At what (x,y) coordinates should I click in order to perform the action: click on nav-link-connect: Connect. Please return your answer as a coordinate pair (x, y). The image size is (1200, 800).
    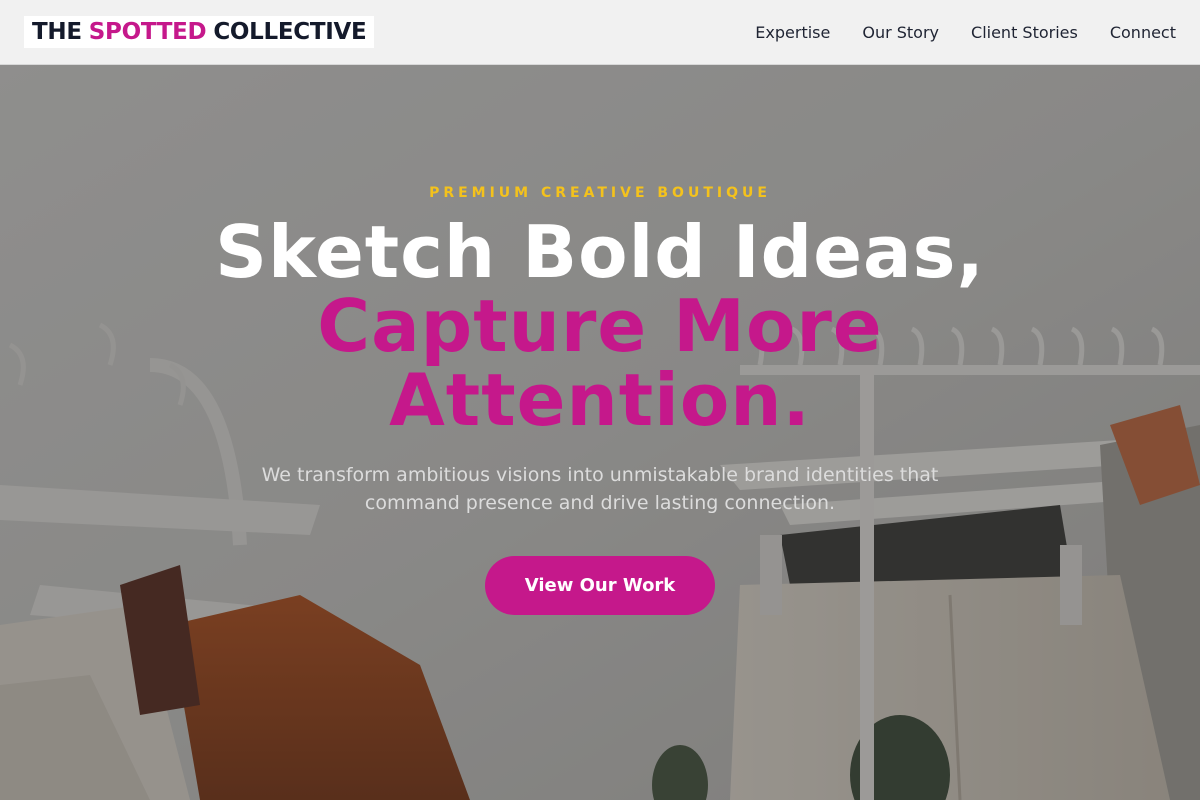
    Looking at the image, I should click on (1143, 32).